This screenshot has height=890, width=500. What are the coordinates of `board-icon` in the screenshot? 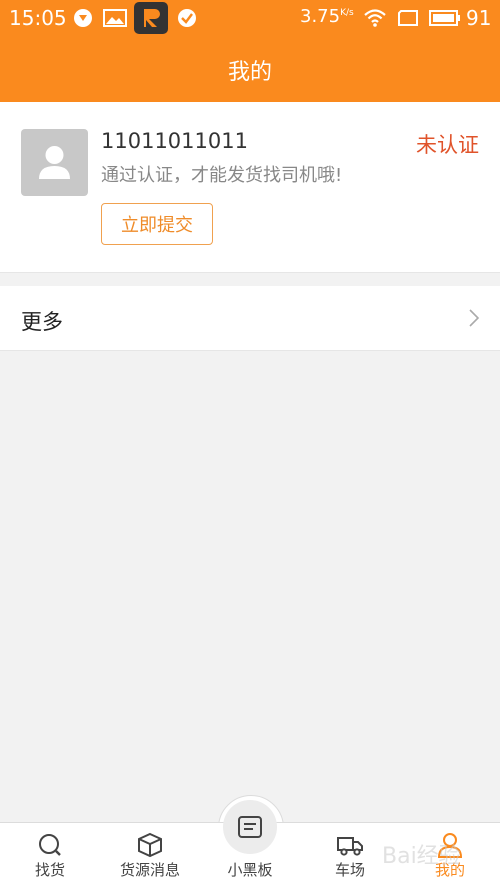 It's located at (250, 827).